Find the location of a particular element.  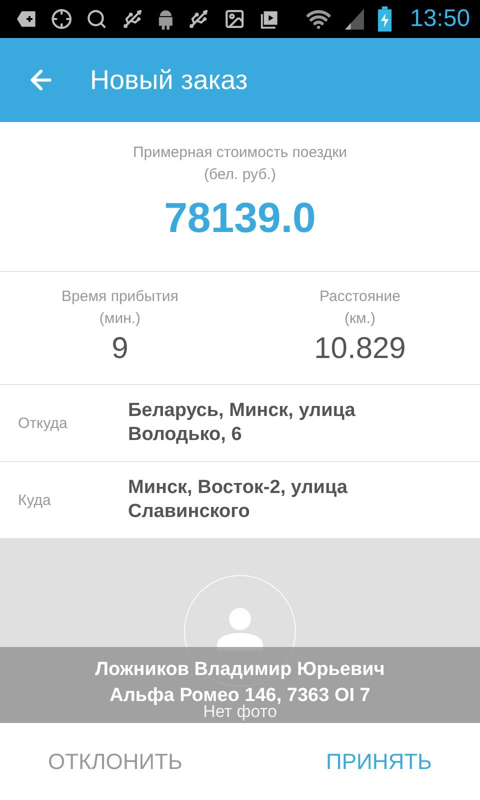

driver-name: Ложников Владимир Юрьевич is located at coordinates (240, 670).